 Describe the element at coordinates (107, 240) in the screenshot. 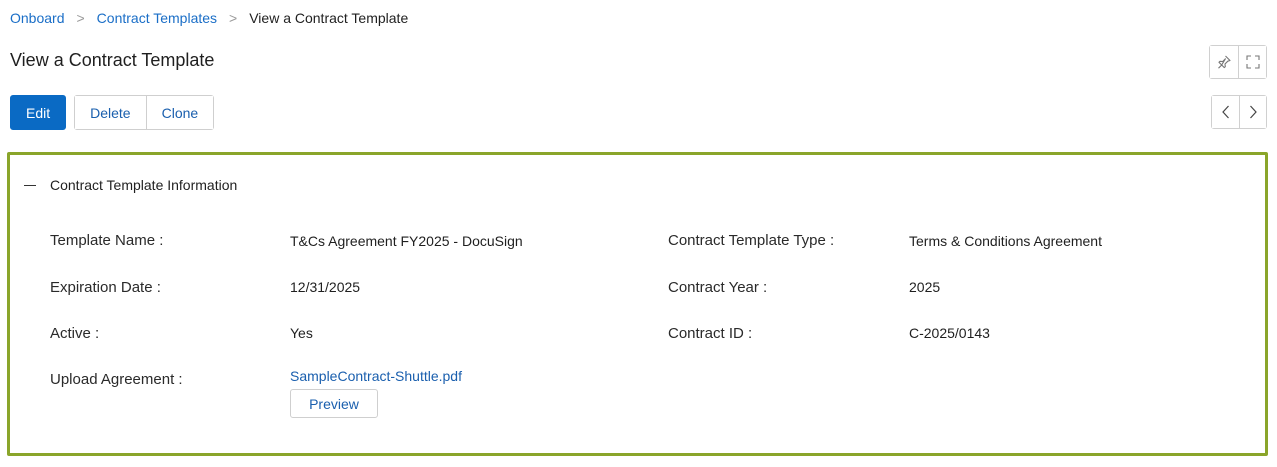

I see `template-name-label: Template Name :` at that location.